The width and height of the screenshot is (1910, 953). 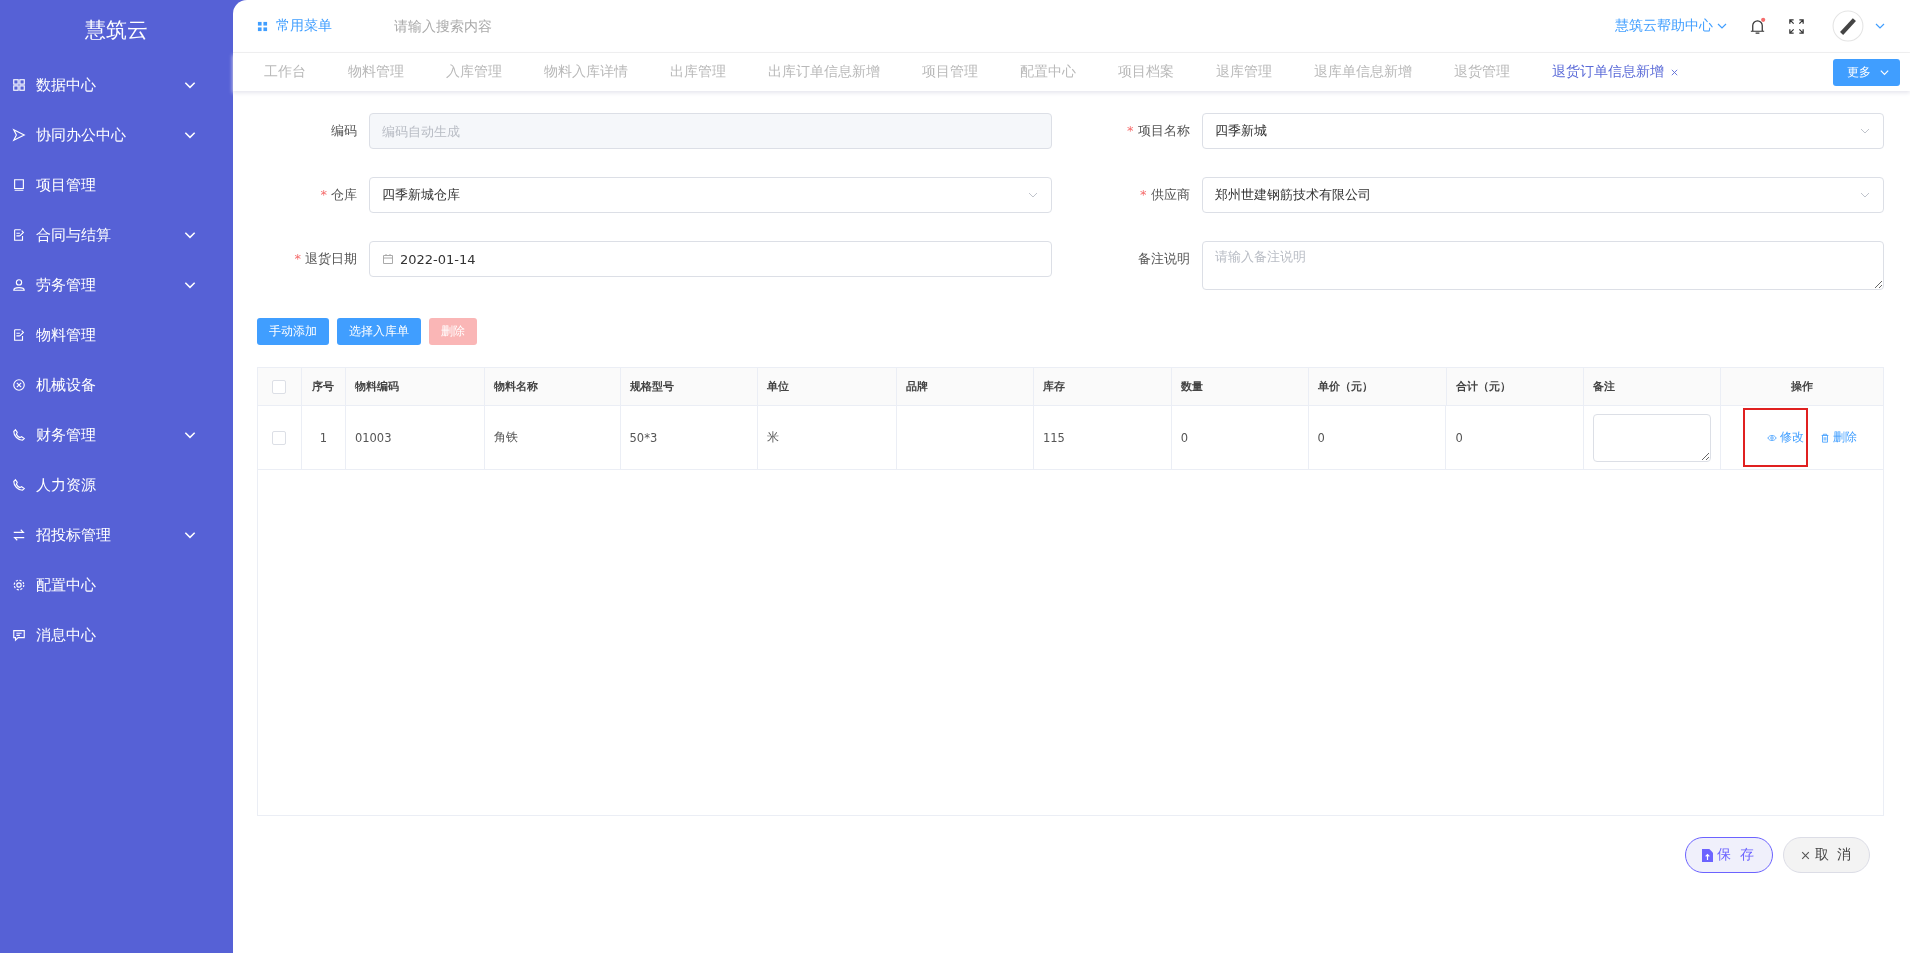 What do you see at coordinates (293, 331) in the screenshot?
I see `toolbar-button: 手动添加` at bounding box center [293, 331].